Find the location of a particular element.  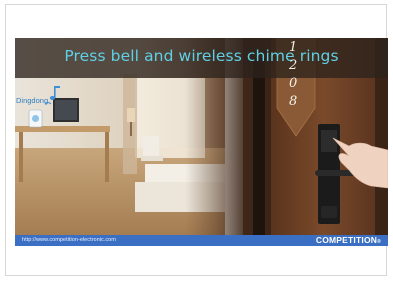

brand-logo: COMPETITION® is located at coordinates (348, 240).